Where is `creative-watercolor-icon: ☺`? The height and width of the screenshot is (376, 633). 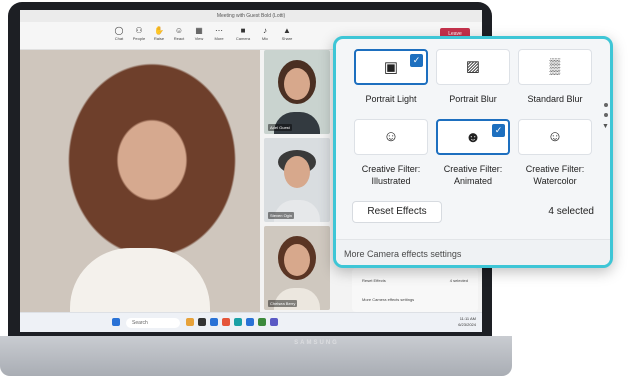
creative-watercolor-icon: ☺ is located at coordinates (555, 136).